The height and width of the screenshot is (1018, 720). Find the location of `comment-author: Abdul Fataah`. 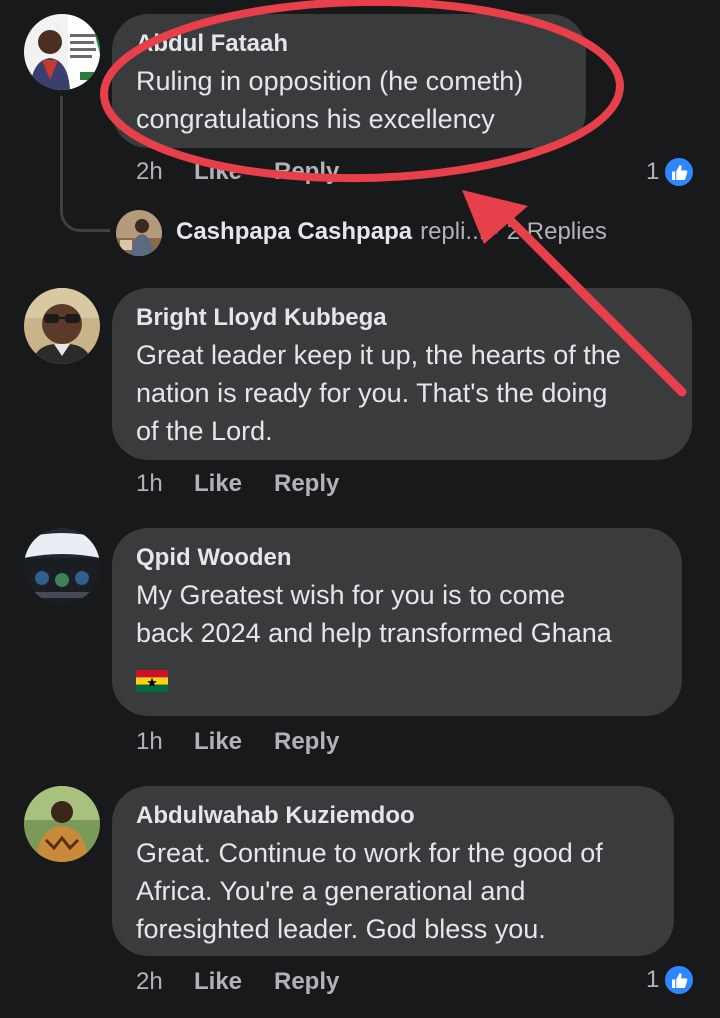

comment-author: Abdul Fataah is located at coordinates (349, 44).